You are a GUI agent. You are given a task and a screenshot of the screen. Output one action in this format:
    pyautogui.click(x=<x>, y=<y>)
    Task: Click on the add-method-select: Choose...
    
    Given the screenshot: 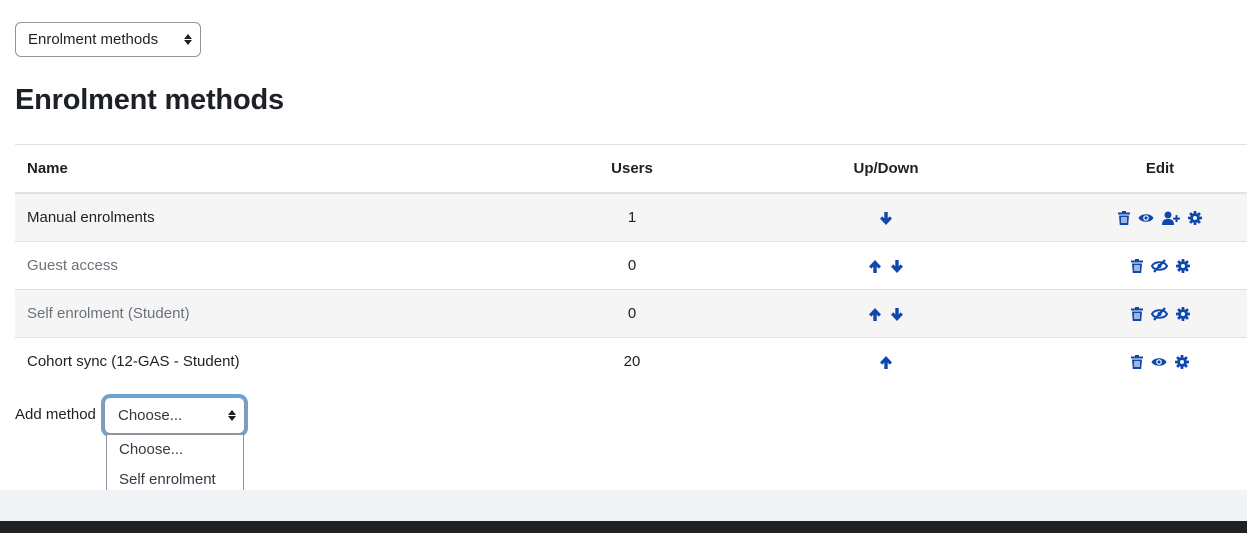 What is the action you would take?
    pyautogui.click(x=174, y=415)
    